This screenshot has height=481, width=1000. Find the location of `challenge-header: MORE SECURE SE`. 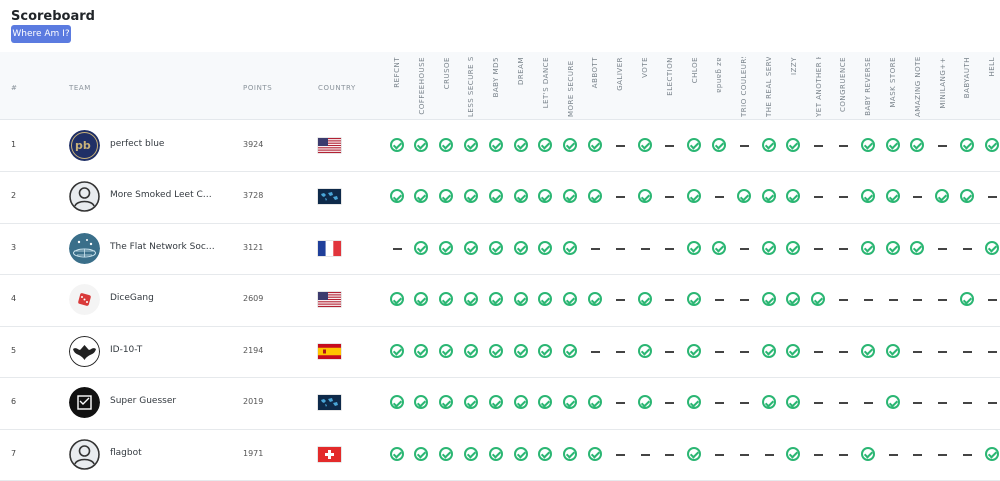

challenge-header: MORE SECURE SE is located at coordinates (570, 87).